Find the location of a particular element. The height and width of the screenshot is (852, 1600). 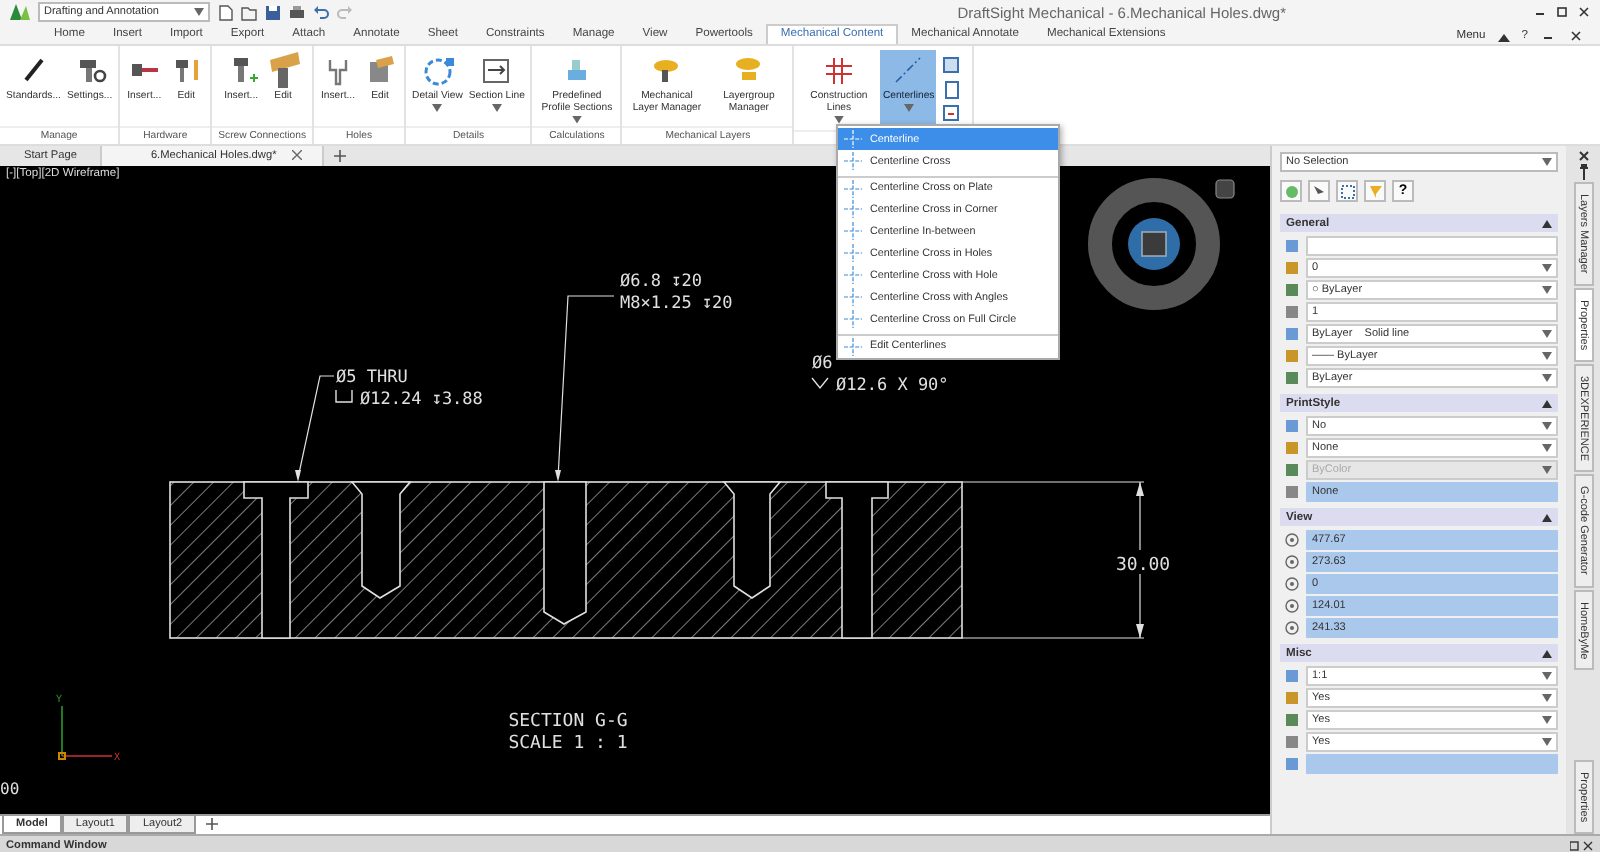

cursor-icon is located at coordinates (1319, 191).